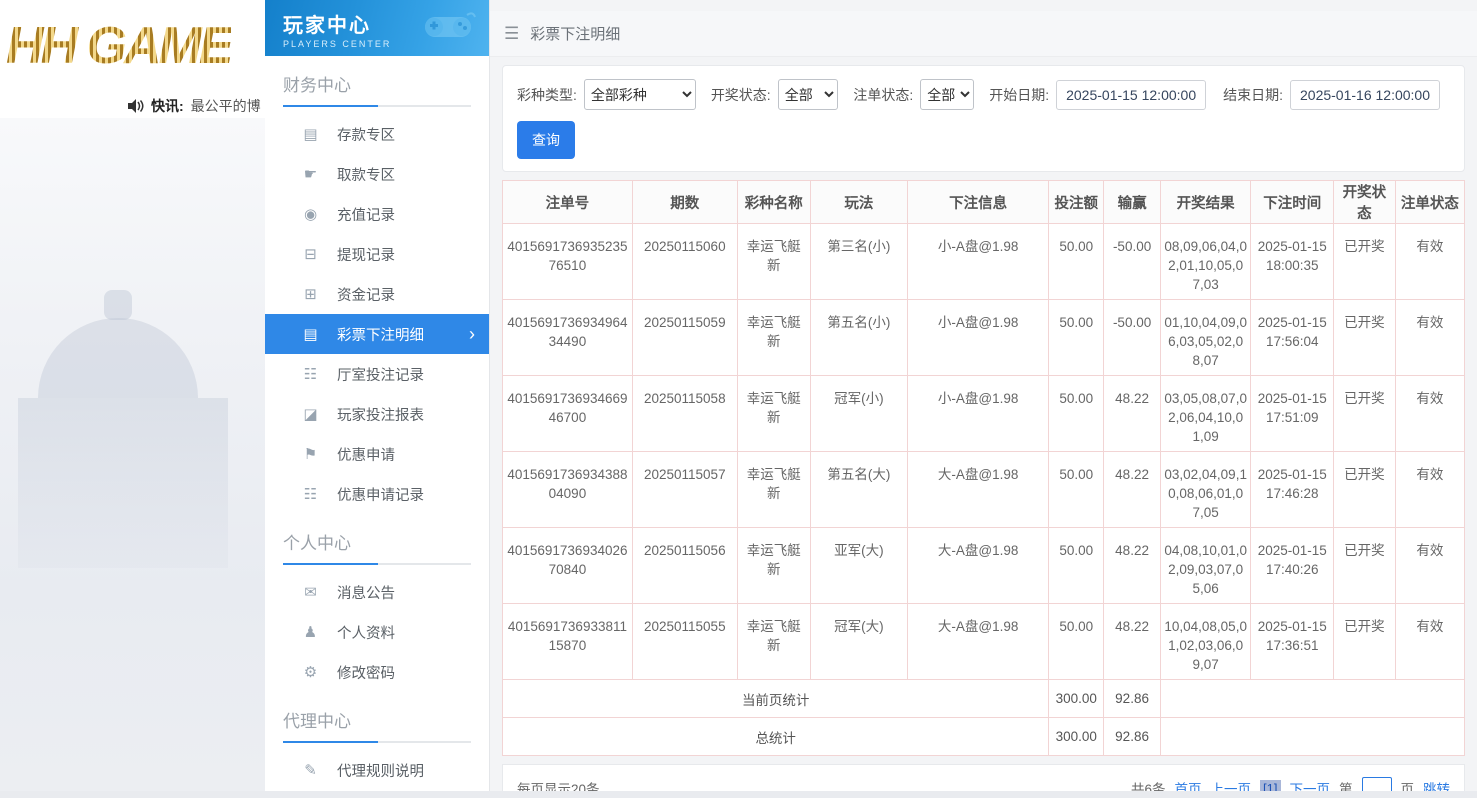 The height and width of the screenshot is (798, 1477). What do you see at coordinates (377, 374) in the screenshot?
I see `sidebar-item-hall-bet-record: ☷ 厅室投注记录` at bounding box center [377, 374].